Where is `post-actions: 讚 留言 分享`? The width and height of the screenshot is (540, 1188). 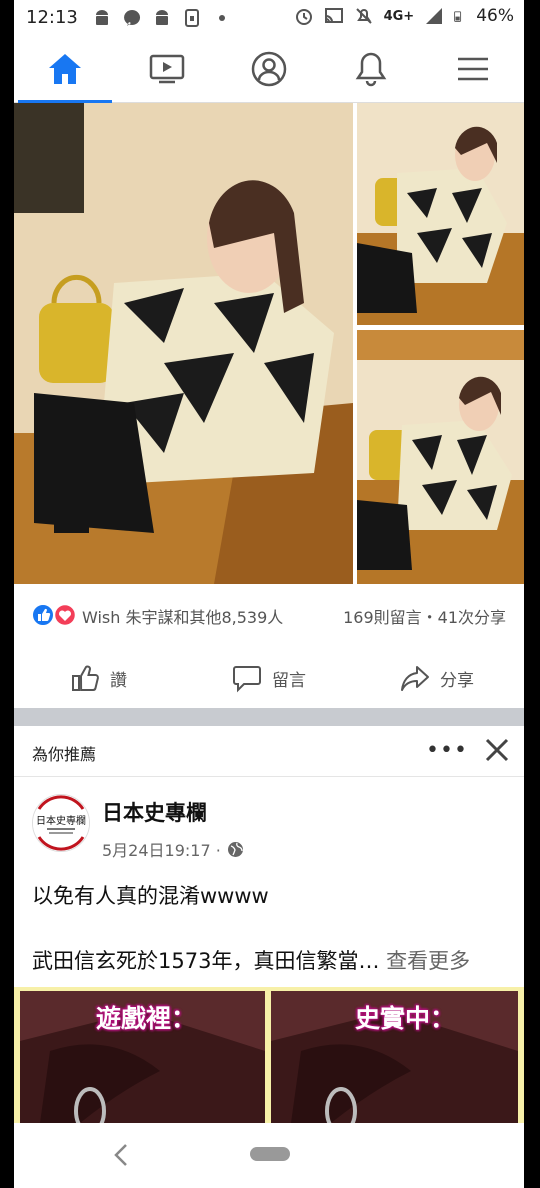 post-actions: 讚 留言 分享 is located at coordinates (269, 678).